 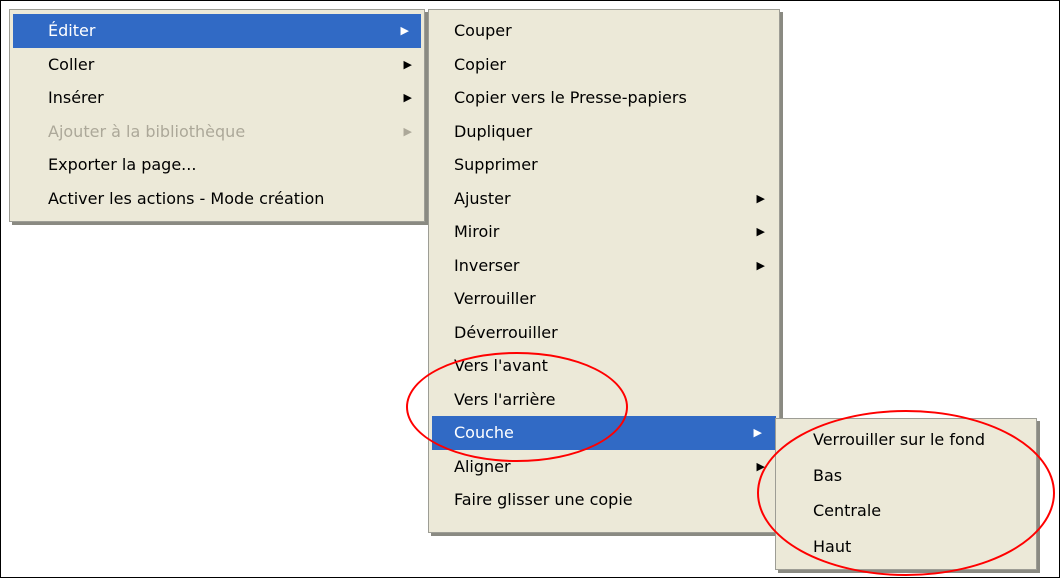 What do you see at coordinates (217, 98) in the screenshot?
I see `menu-item-inserer: Insérer ▶` at bounding box center [217, 98].